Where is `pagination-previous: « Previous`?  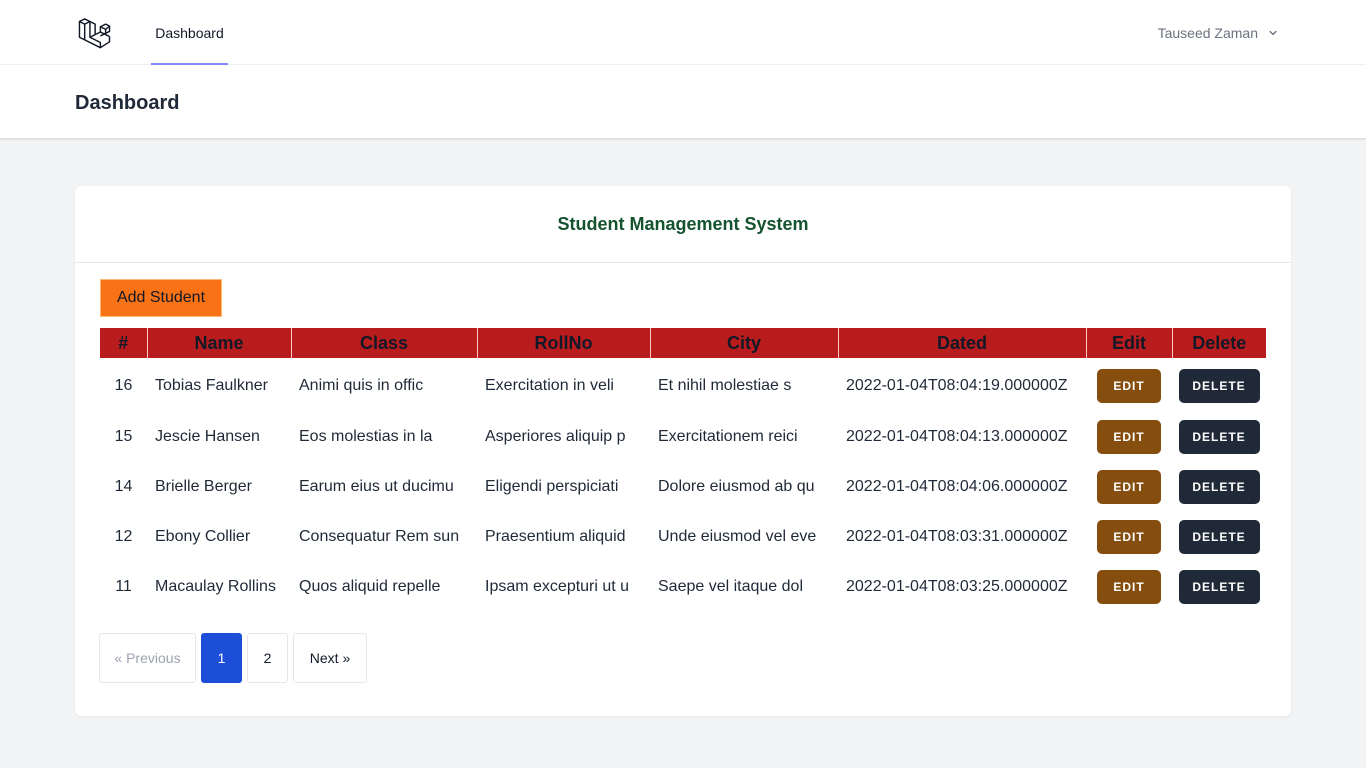
pagination-previous: « Previous is located at coordinates (147, 658).